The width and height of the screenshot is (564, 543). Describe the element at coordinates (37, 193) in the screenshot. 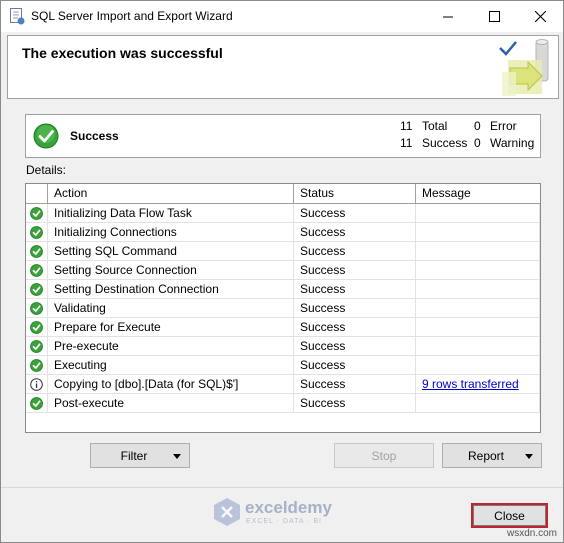

I see `grid-header-icon-col` at that location.